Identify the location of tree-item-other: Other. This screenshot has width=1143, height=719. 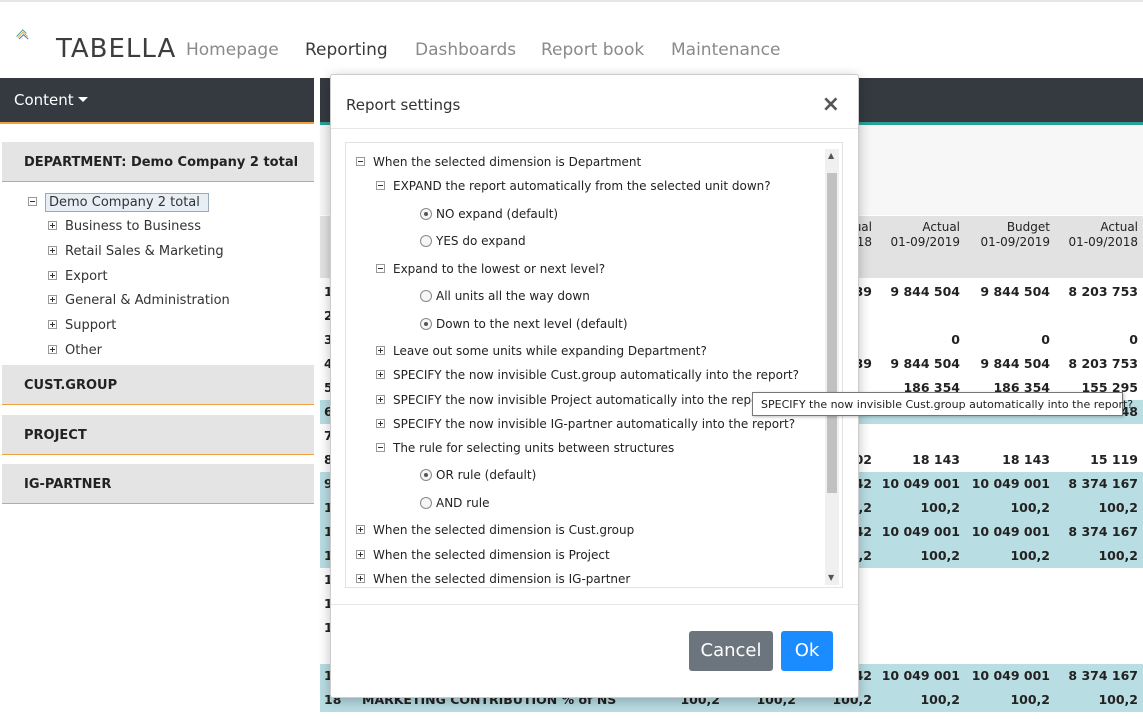
(75, 350).